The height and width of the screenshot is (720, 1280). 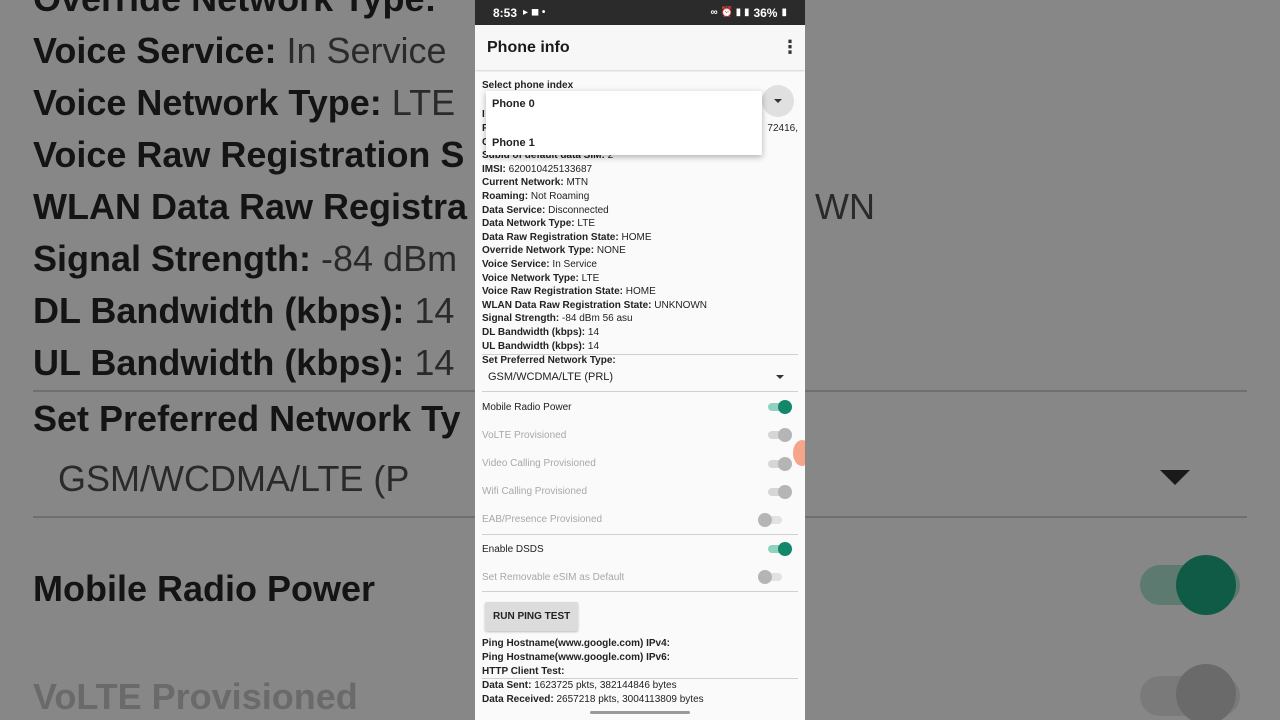 I want to click on phone-option-1: Phone 1, so click(x=513, y=143).